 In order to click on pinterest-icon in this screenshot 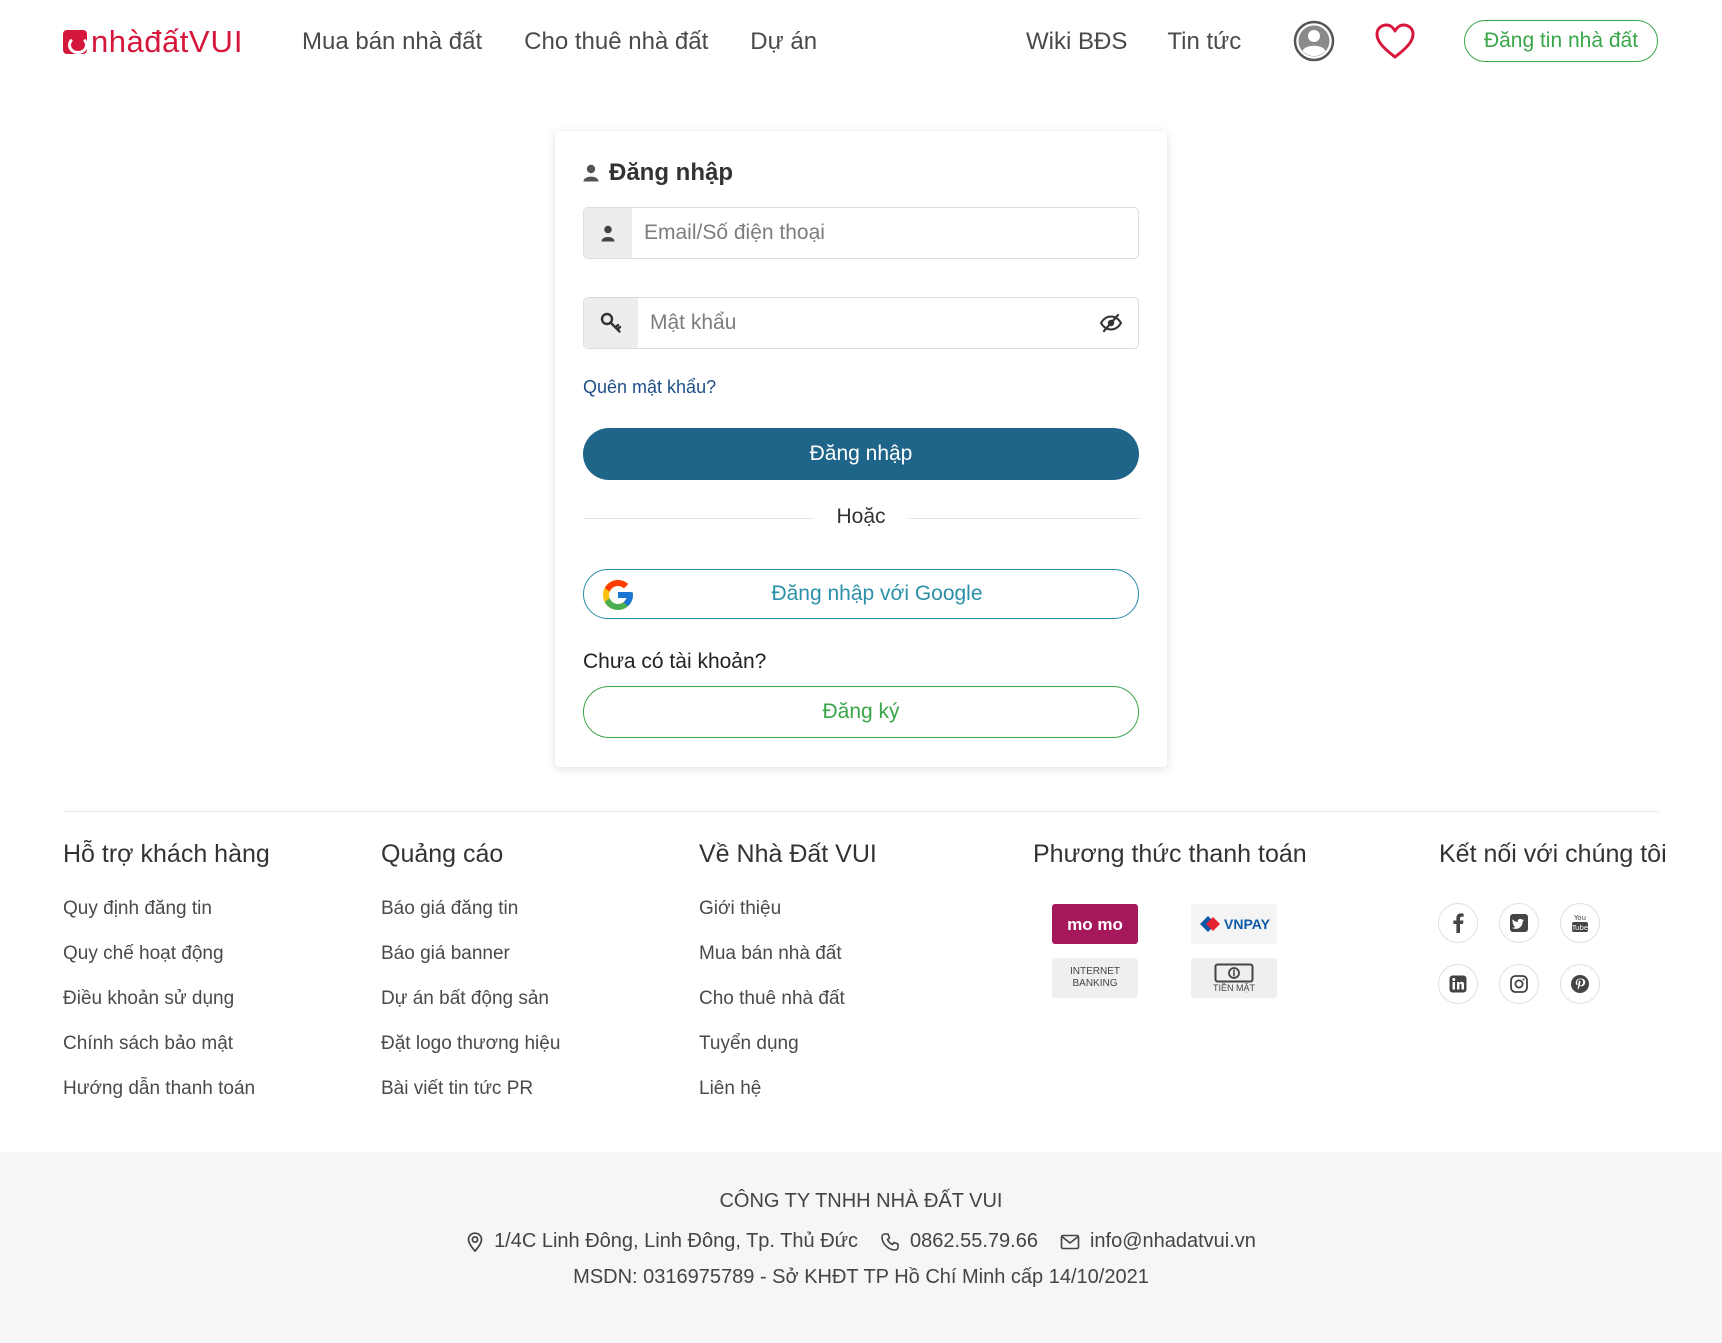, I will do `click(1580, 984)`.